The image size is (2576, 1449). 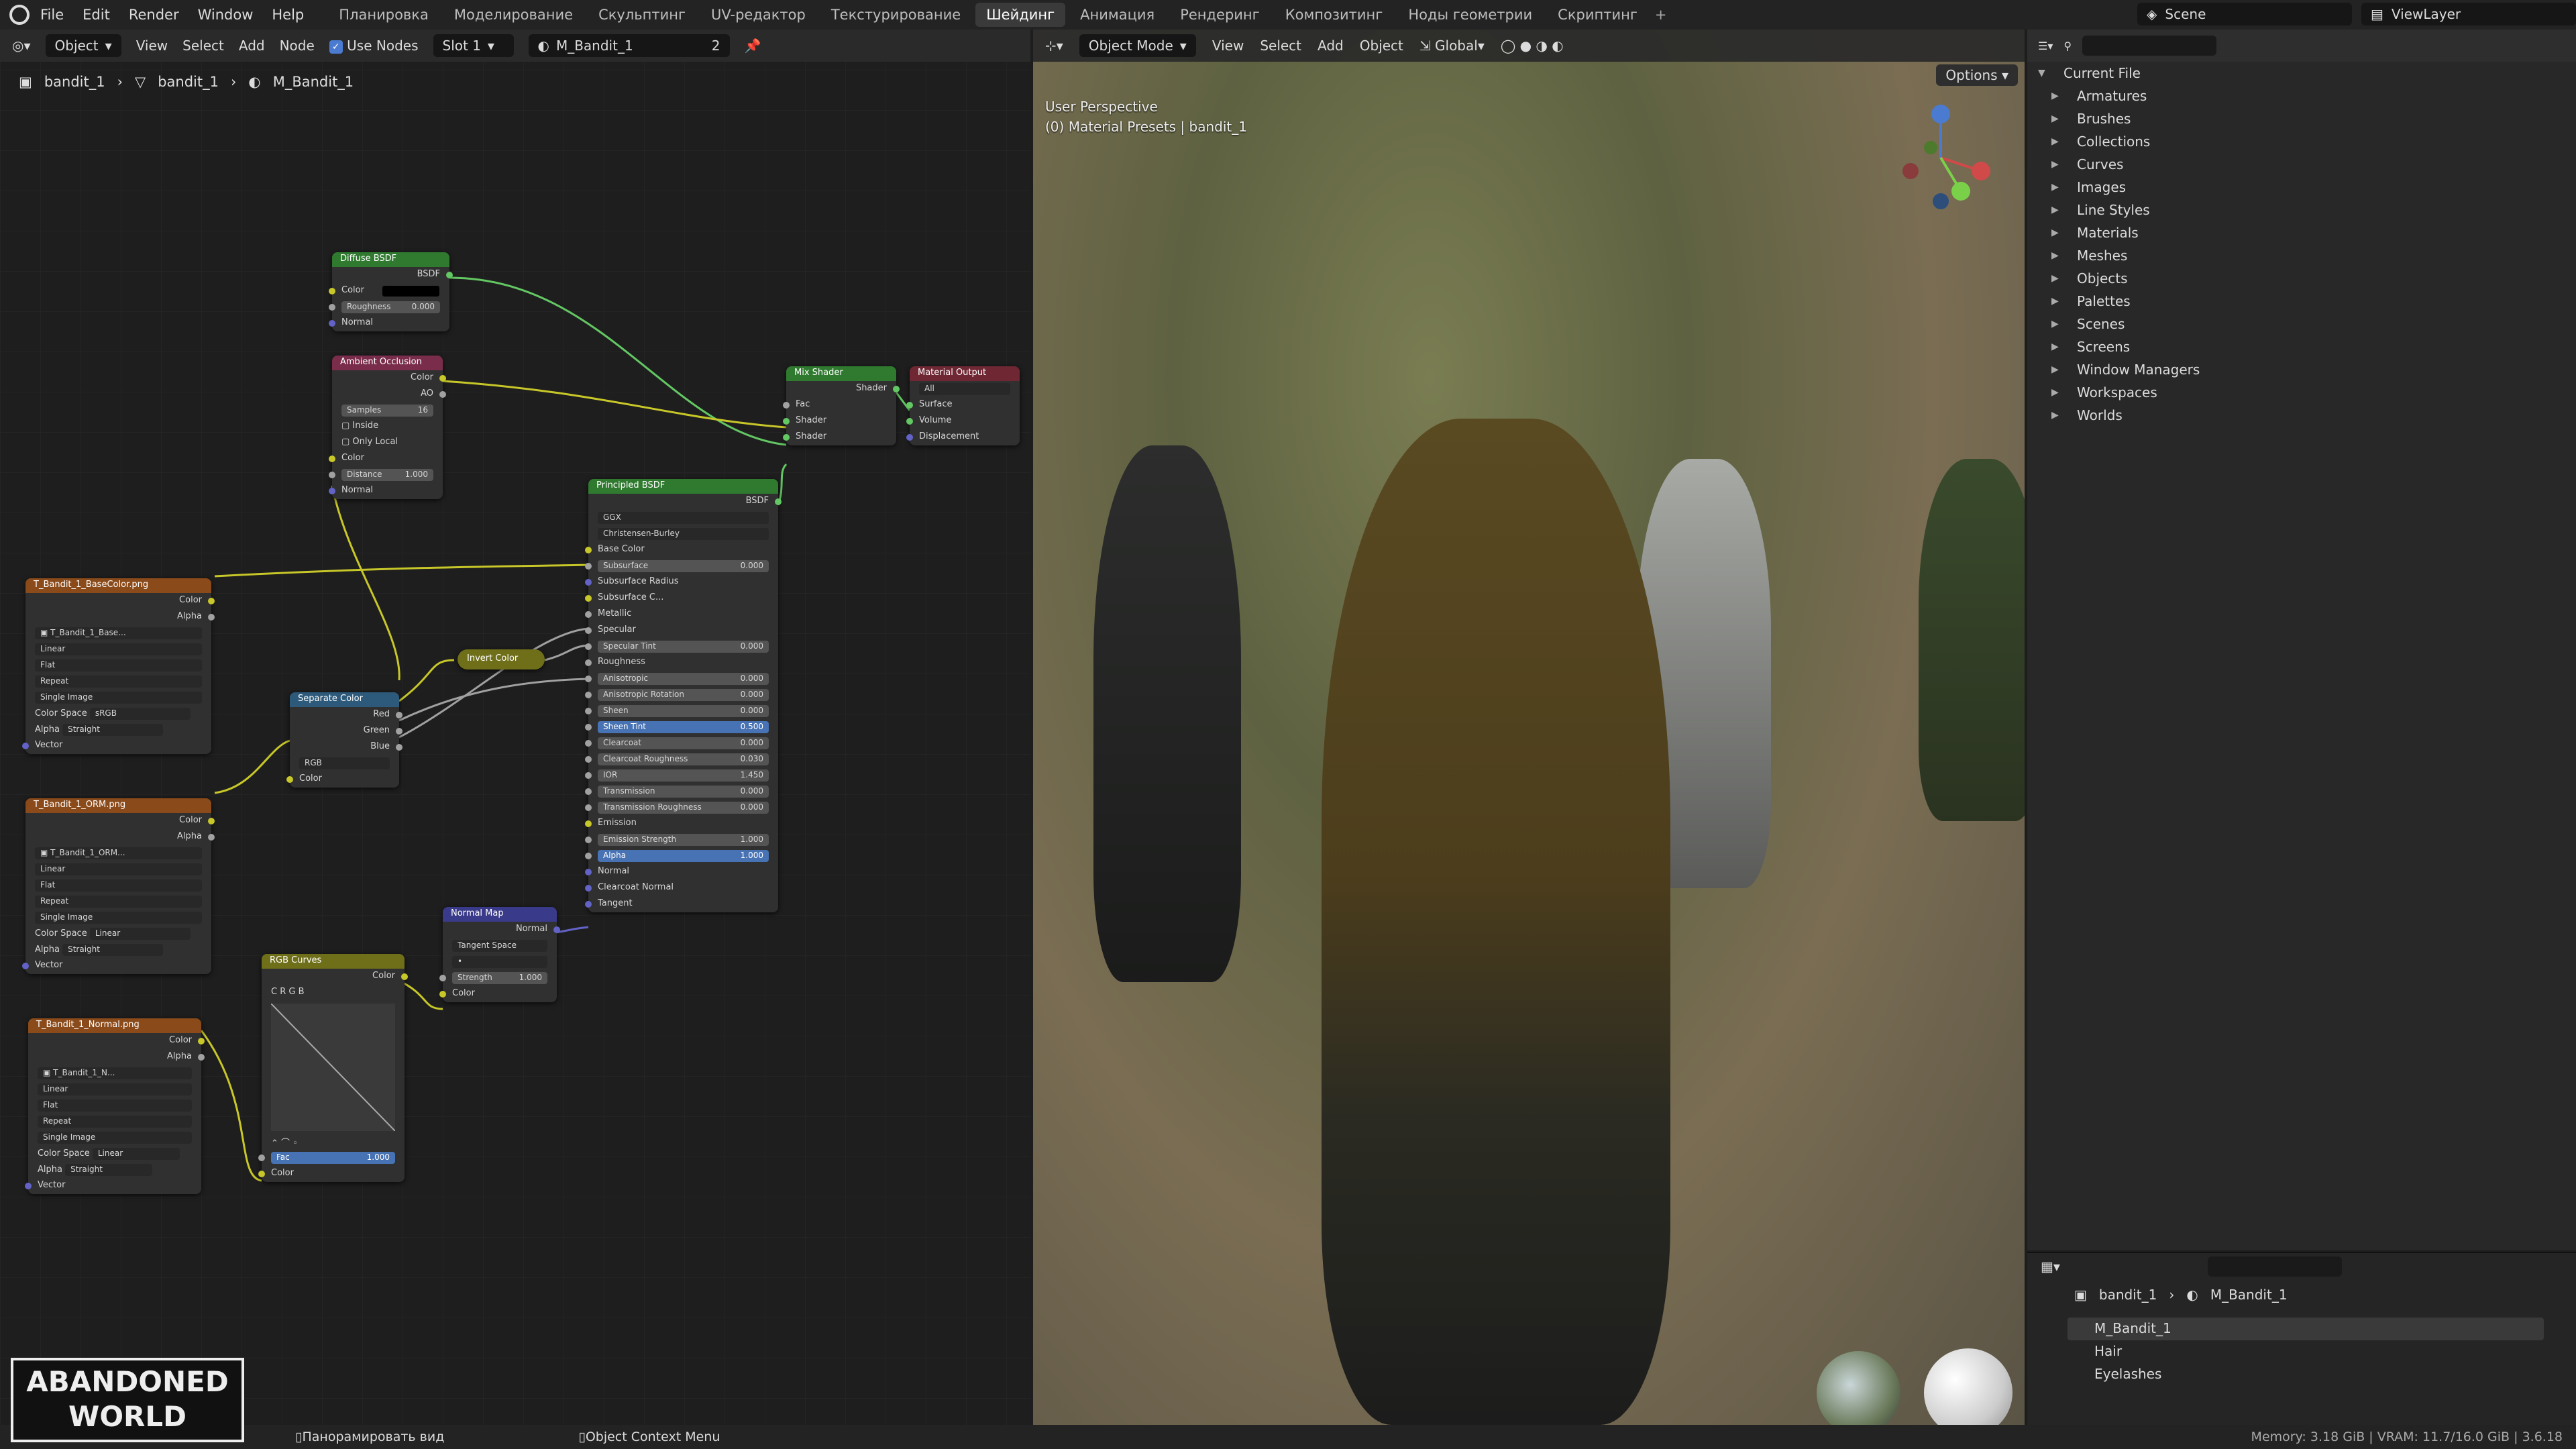 What do you see at coordinates (115, 1122) in the screenshot?
I see `extension-dropdown: Repeat` at bounding box center [115, 1122].